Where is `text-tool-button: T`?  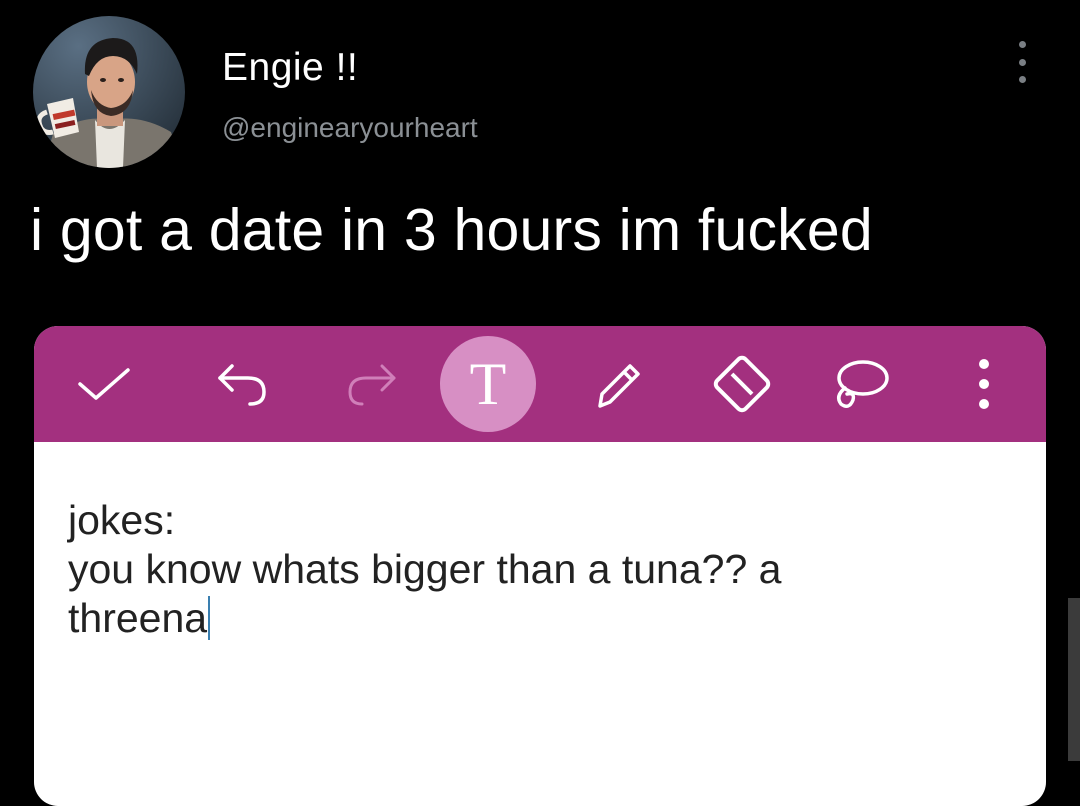
text-tool-button: T is located at coordinates (488, 384).